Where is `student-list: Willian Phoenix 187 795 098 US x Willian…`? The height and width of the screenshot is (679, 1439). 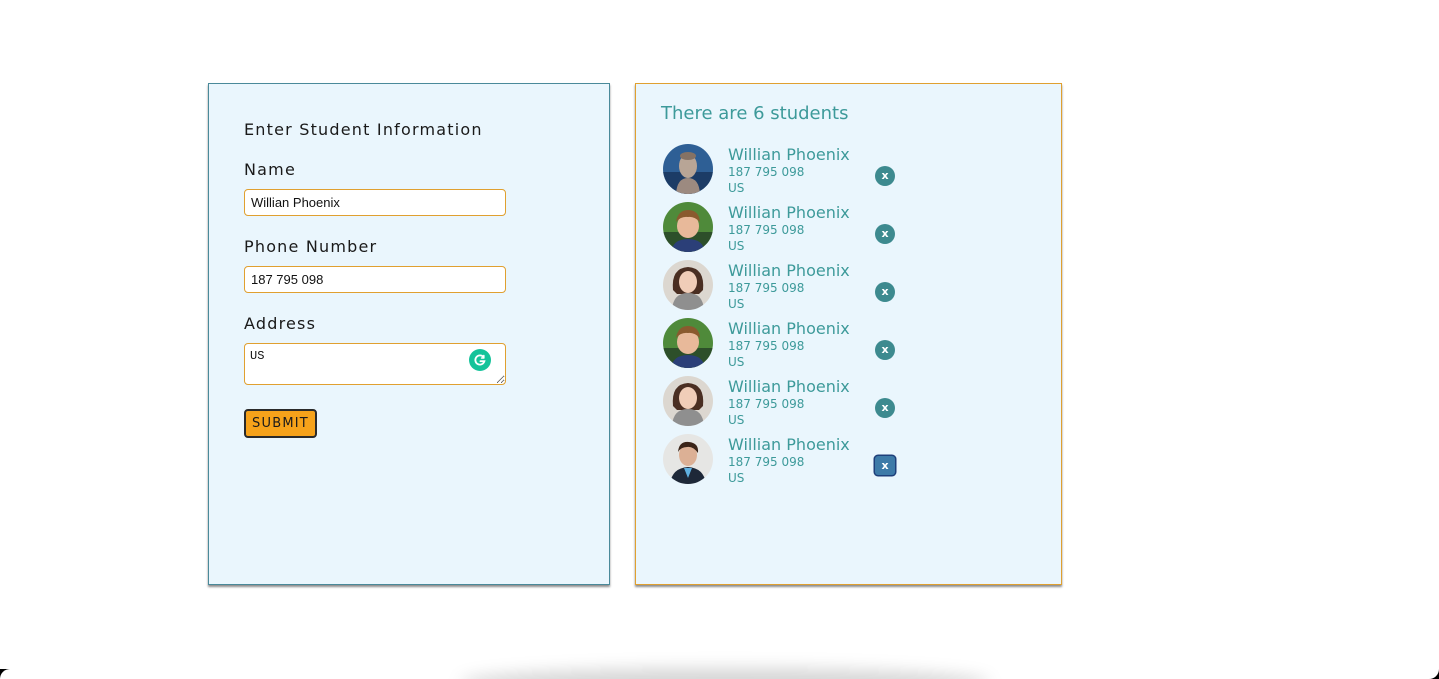
student-list: Willian Phoenix 187 795 098 US x Willian… is located at coordinates (853, 318).